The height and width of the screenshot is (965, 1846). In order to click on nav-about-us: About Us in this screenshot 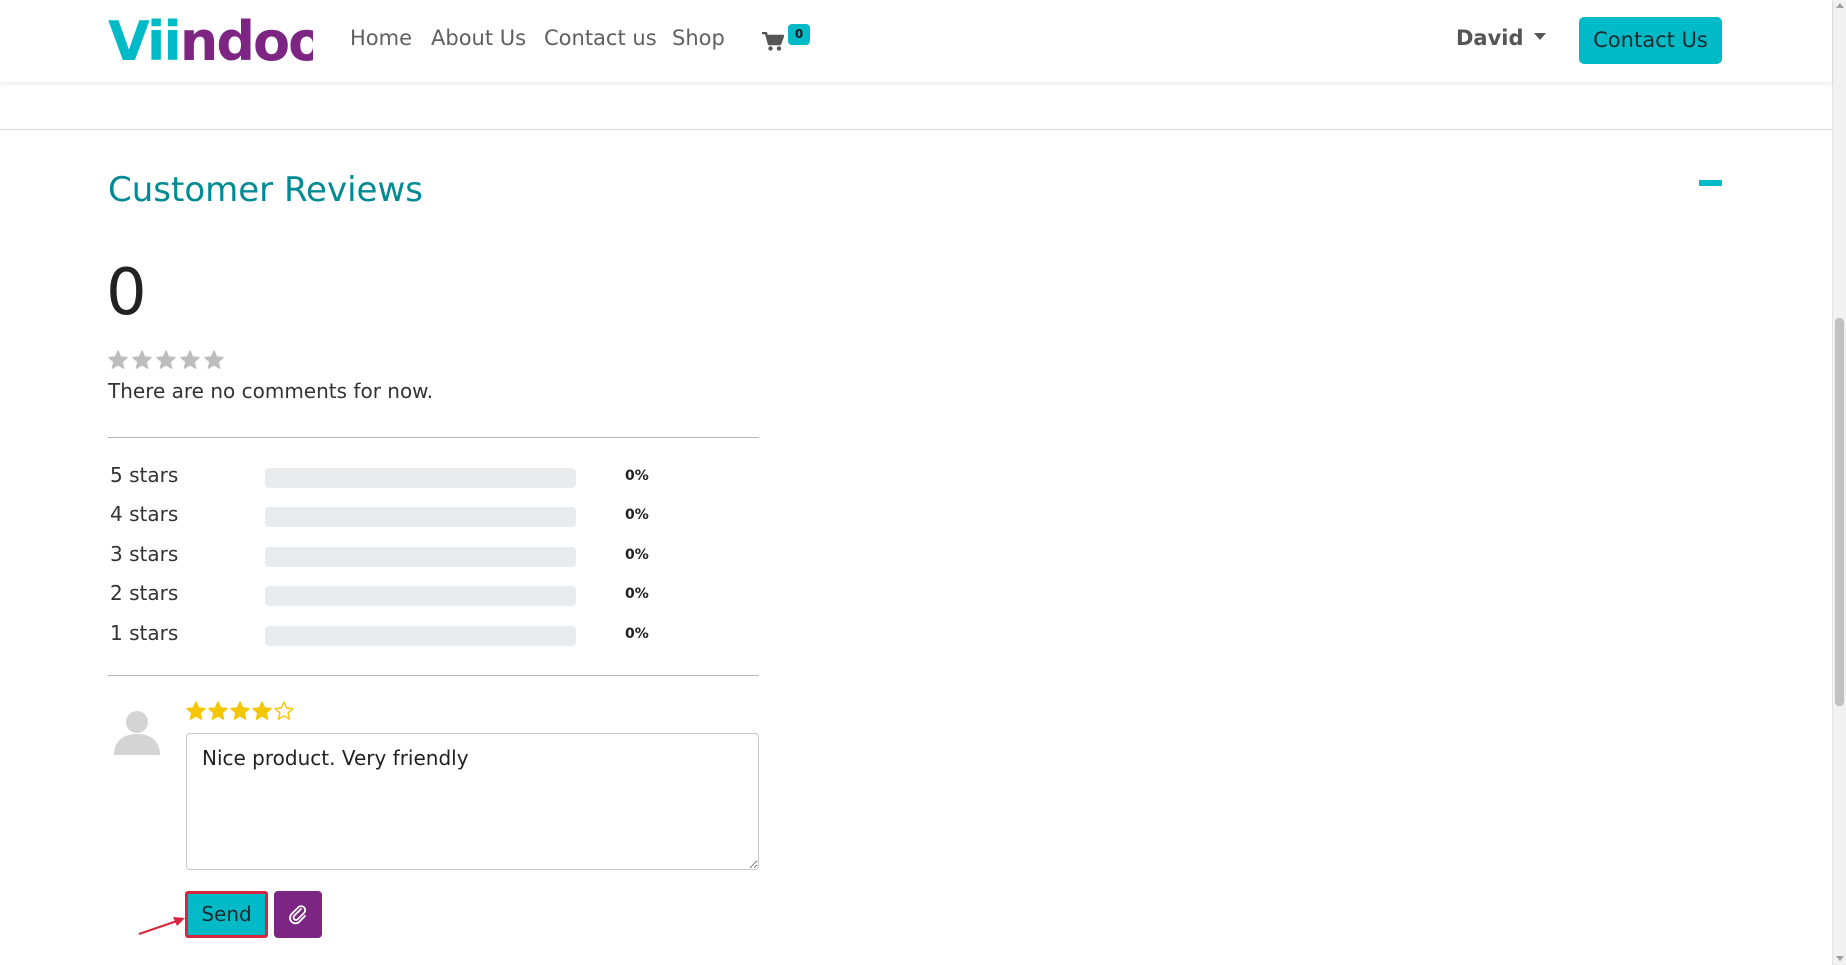, I will do `click(478, 38)`.